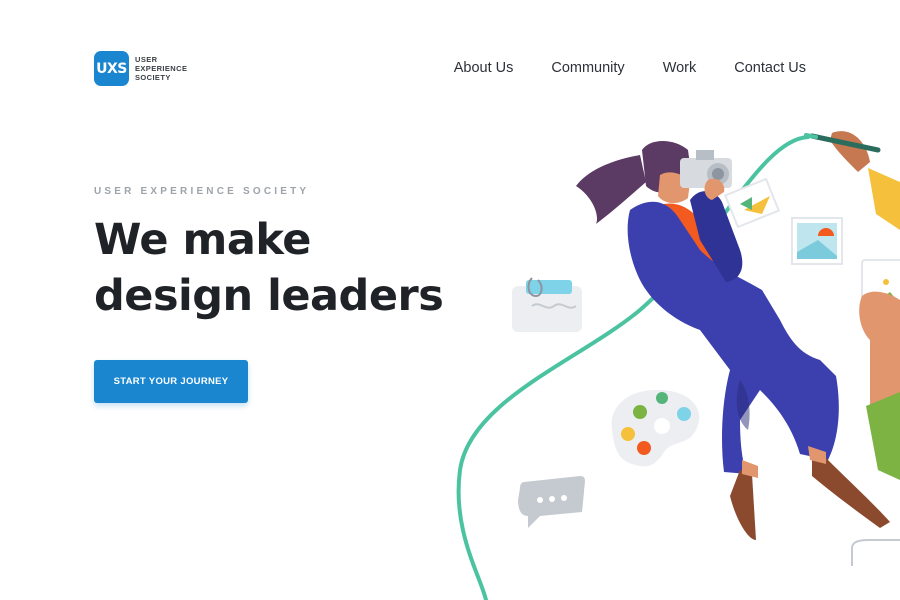 This screenshot has width=900, height=600. I want to click on logo-line-2: EXPERIENCE, so click(161, 68).